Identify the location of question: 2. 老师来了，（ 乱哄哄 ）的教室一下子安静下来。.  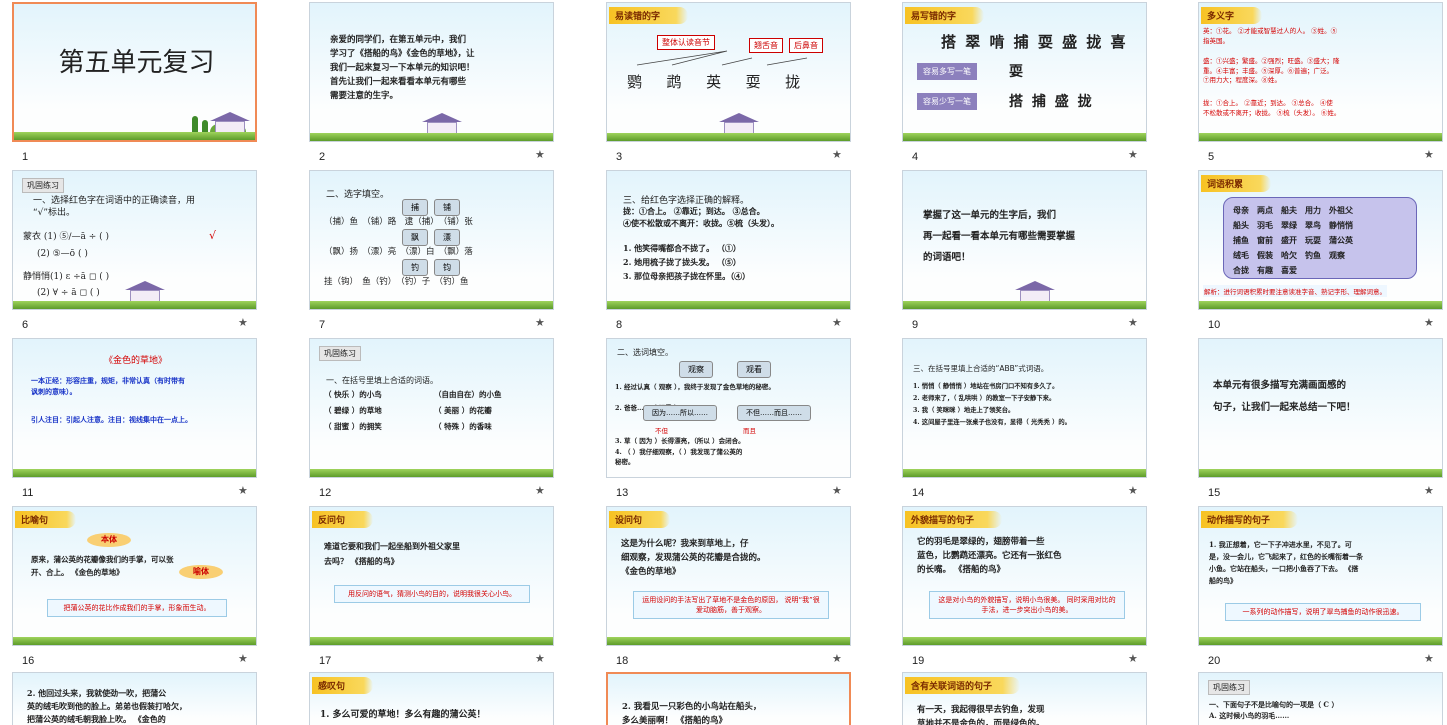
(984, 398).